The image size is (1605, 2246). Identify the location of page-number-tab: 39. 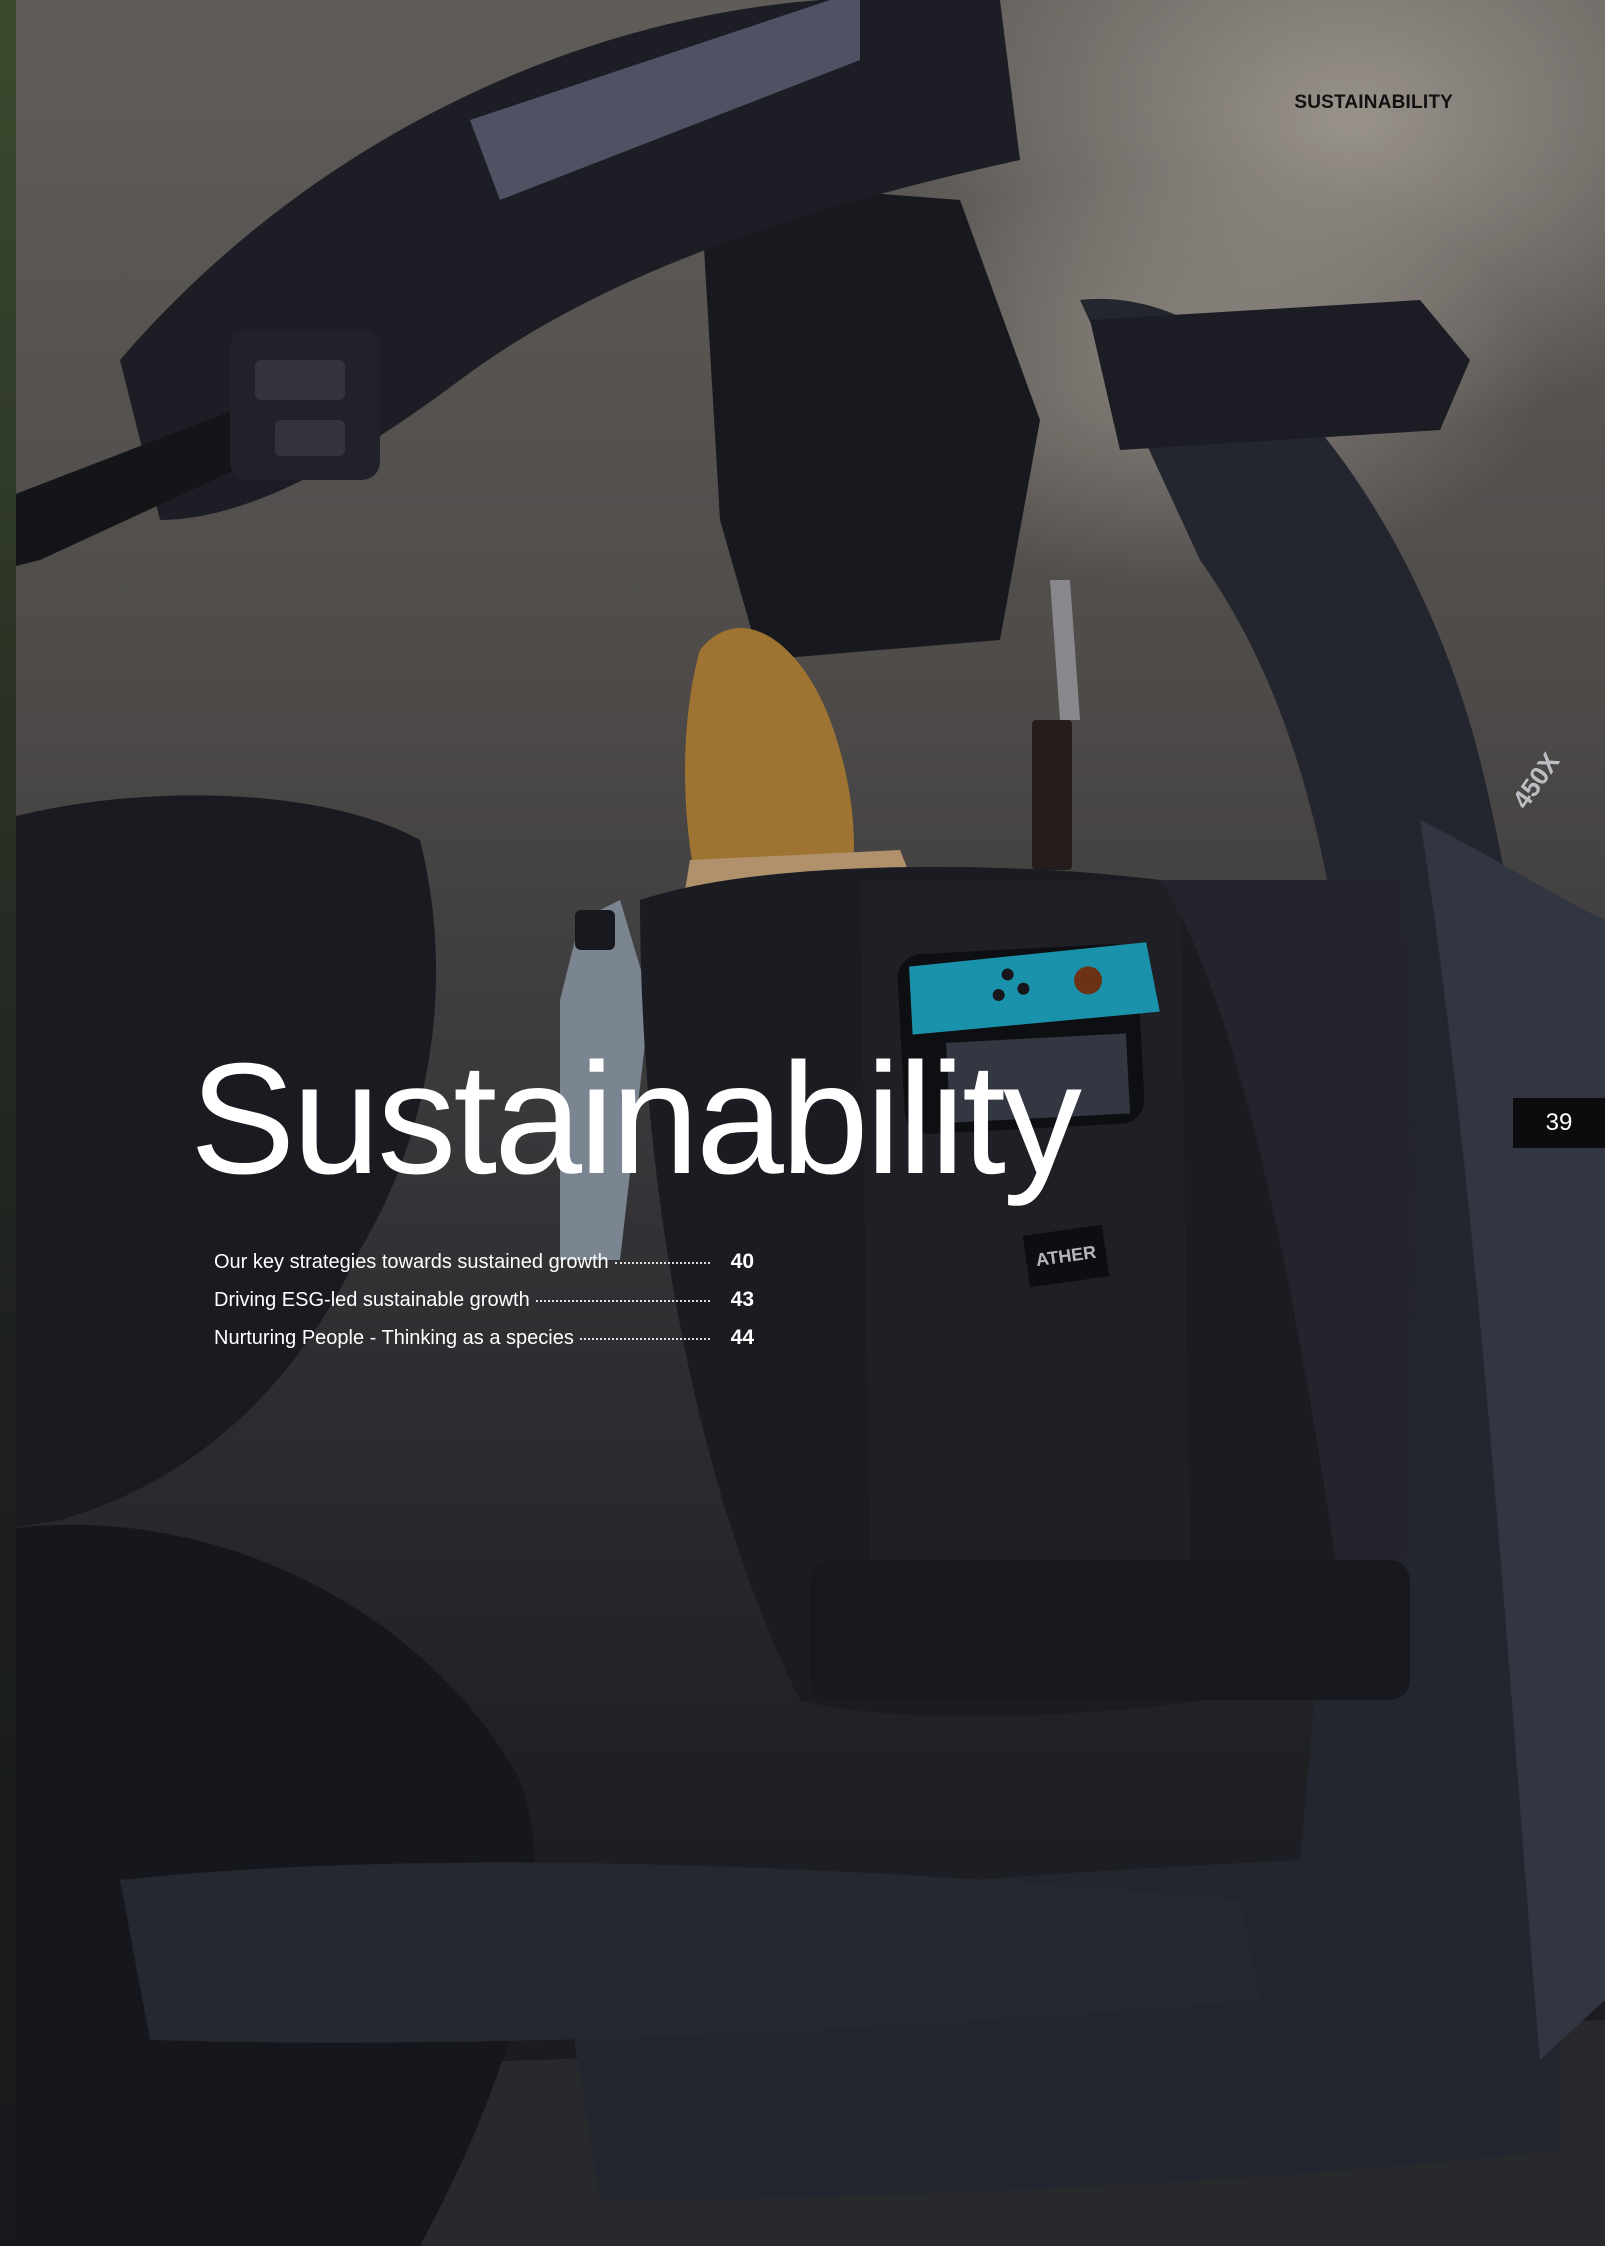
(1559, 1123).